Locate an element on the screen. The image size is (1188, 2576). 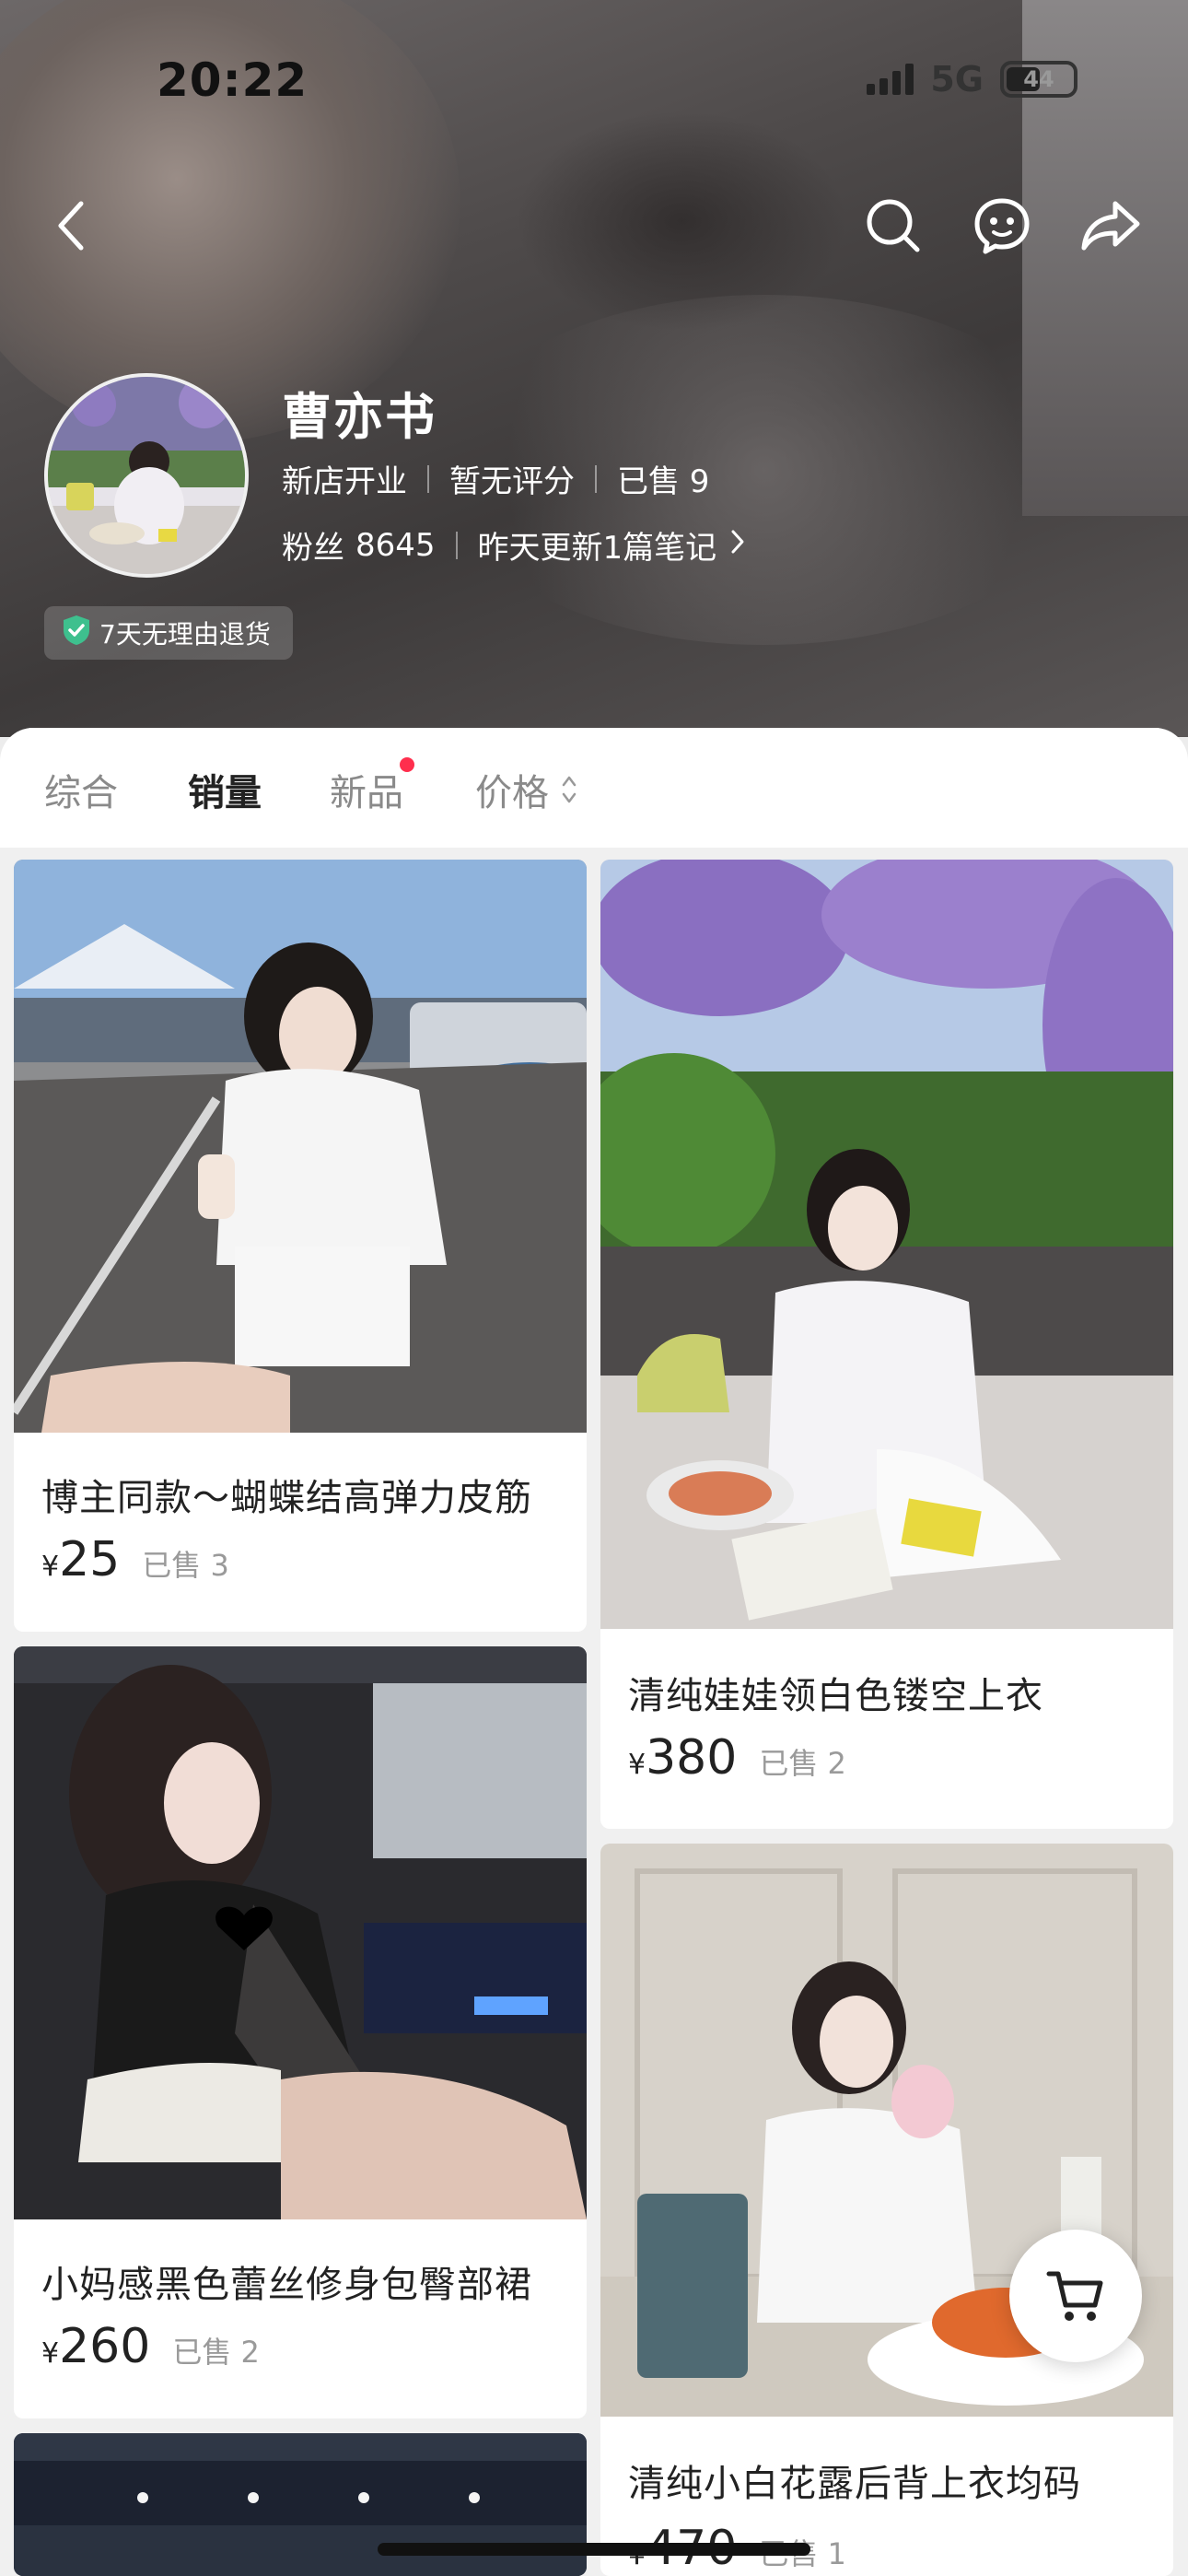
product-sold: 已售 3 is located at coordinates (185, 1565).